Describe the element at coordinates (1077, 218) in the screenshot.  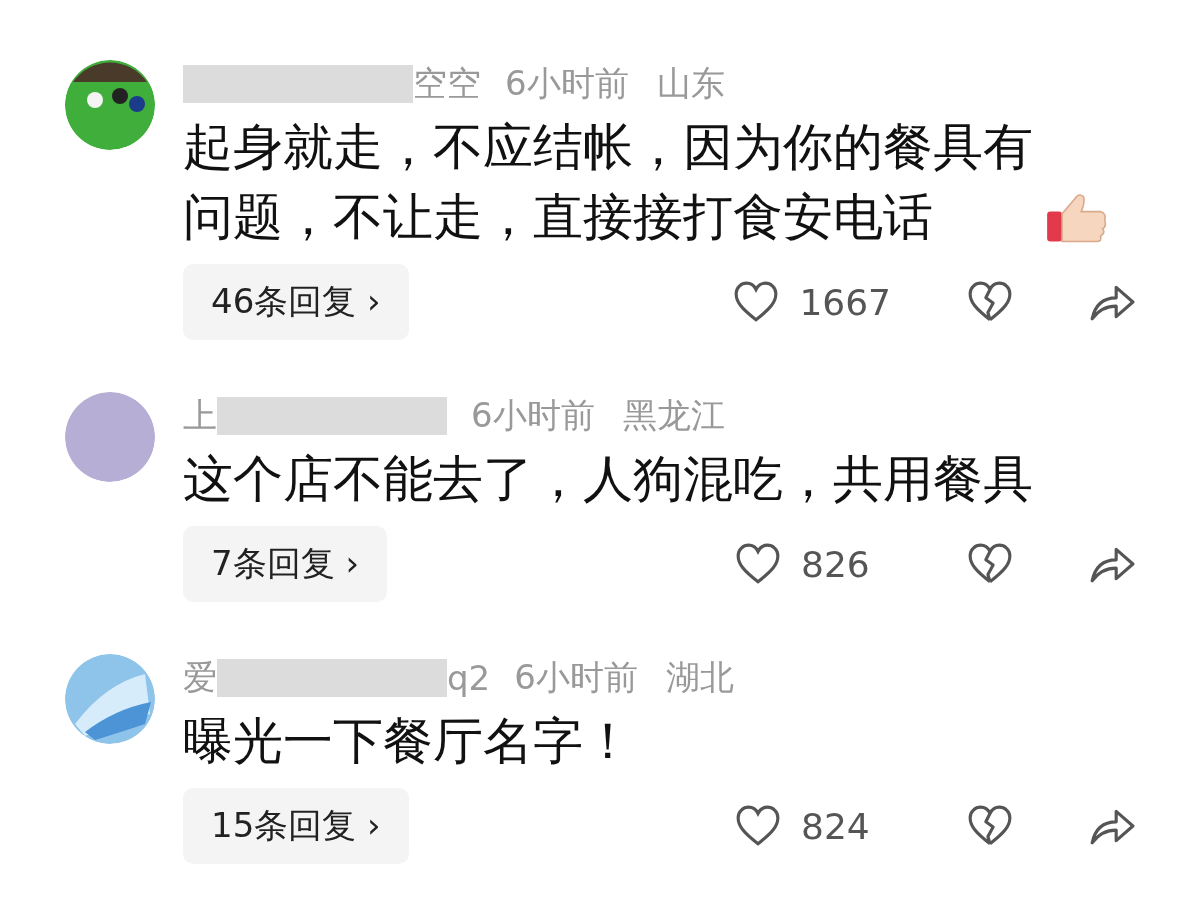
I see `thumbs-up-icon` at that location.